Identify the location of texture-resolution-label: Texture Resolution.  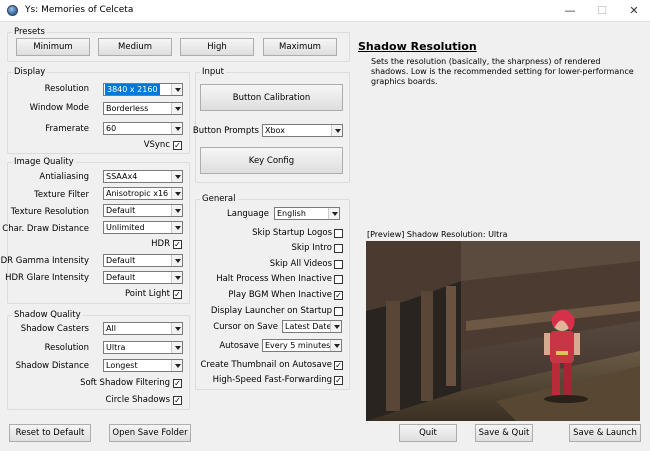
(49, 212).